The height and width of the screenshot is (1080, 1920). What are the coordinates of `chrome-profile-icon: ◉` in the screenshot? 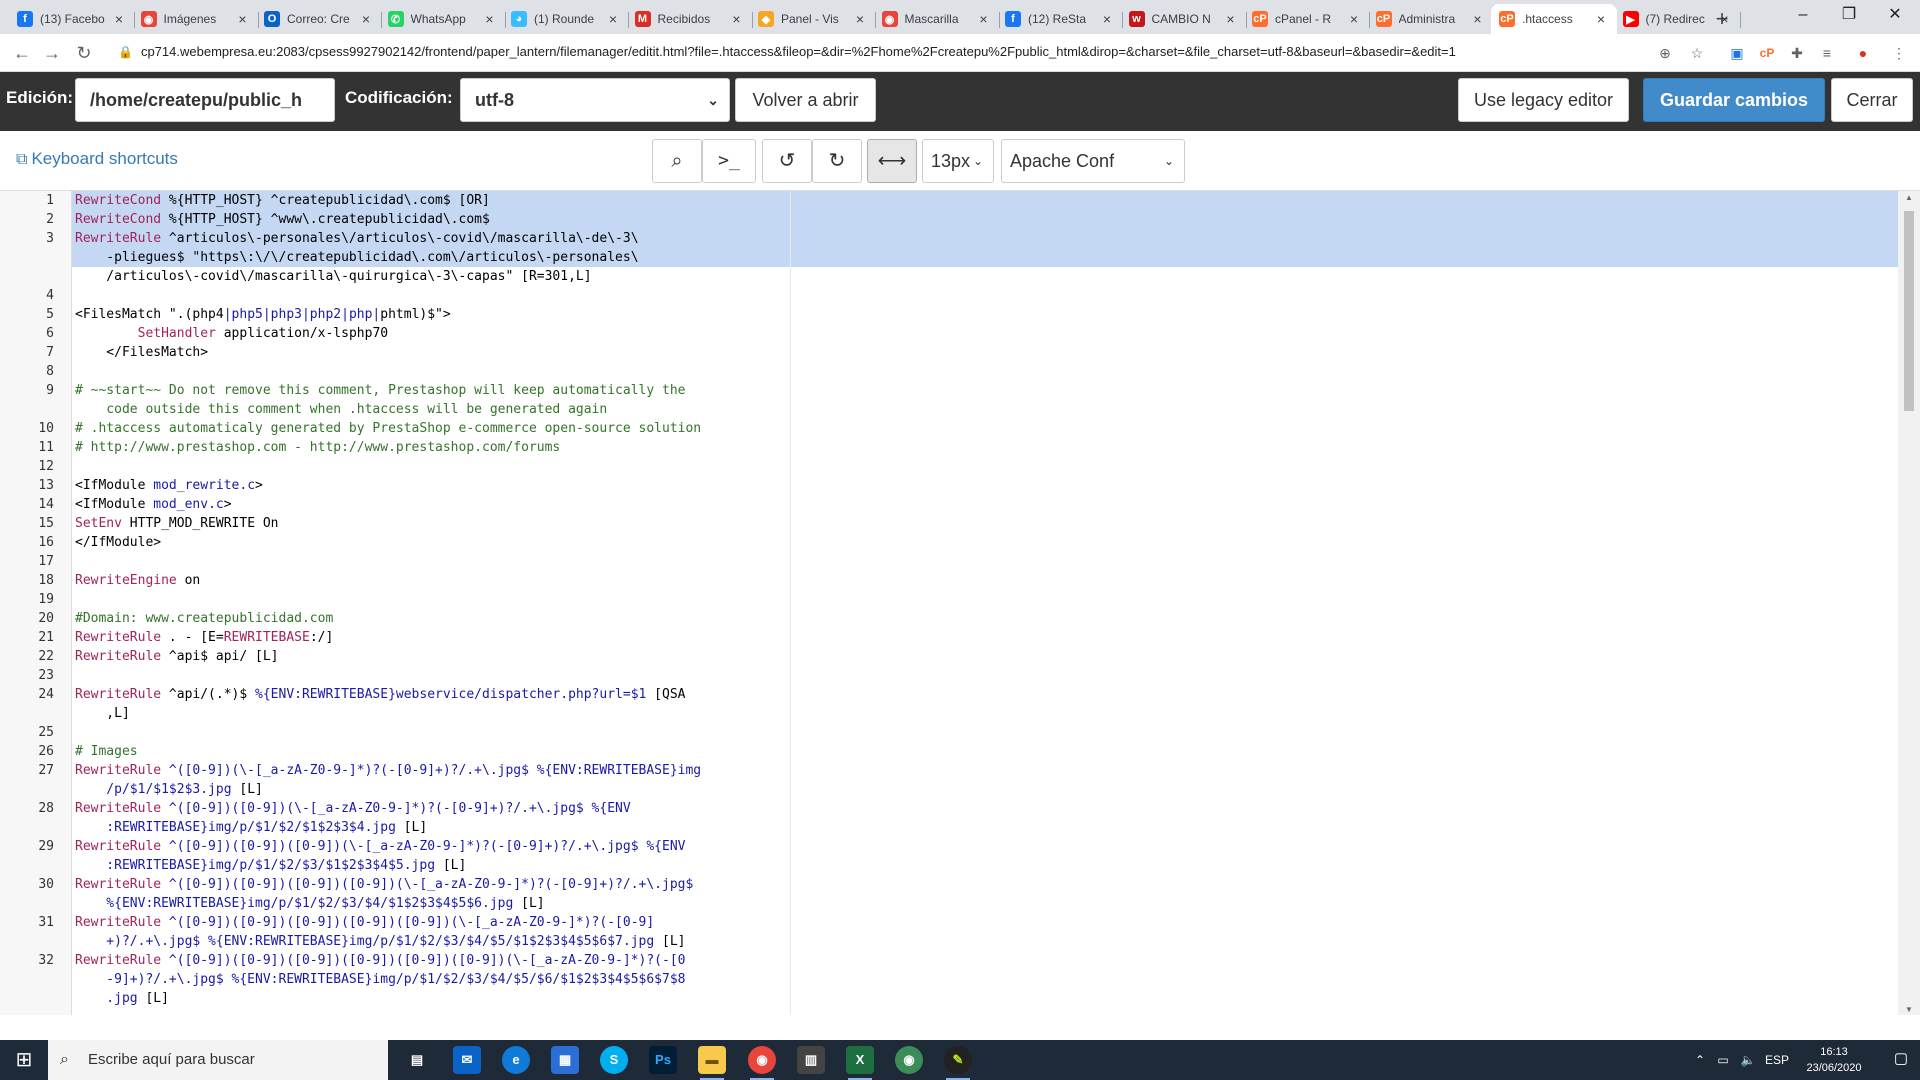 It's located at (909, 1060).